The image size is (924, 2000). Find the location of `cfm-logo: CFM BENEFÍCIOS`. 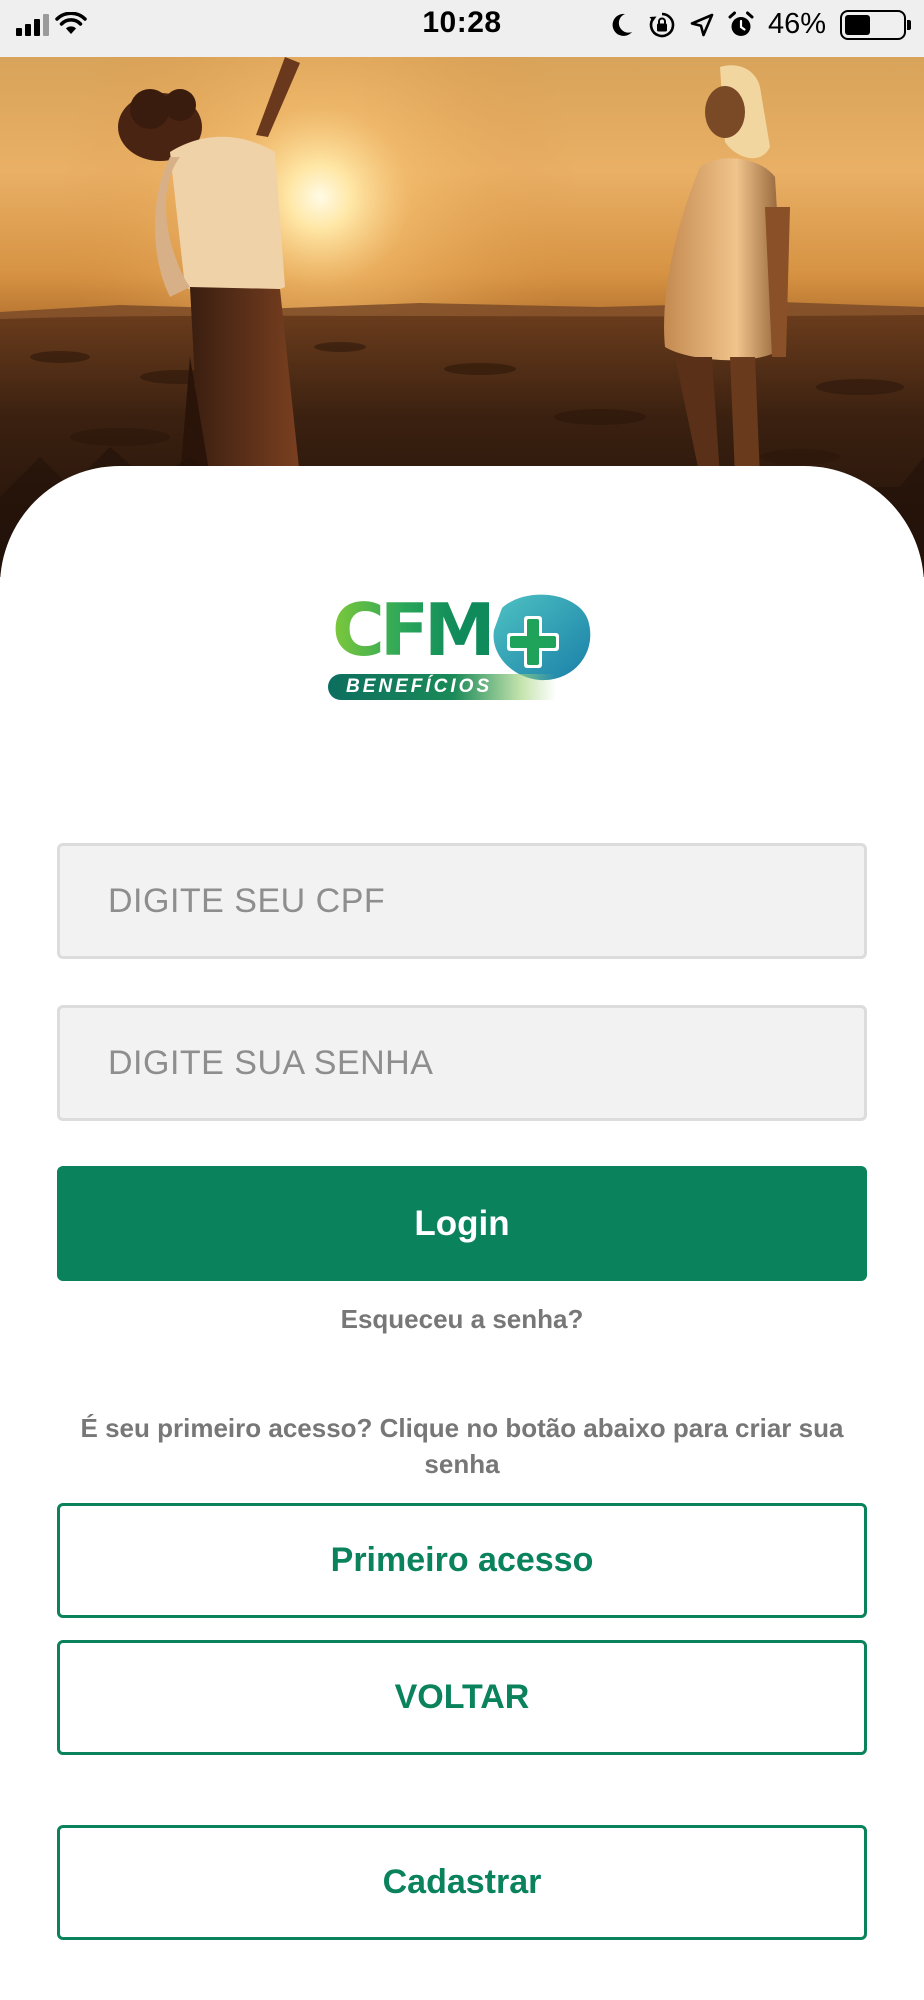

cfm-logo: CFM BENEFÍCIOS is located at coordinates (459, 647).